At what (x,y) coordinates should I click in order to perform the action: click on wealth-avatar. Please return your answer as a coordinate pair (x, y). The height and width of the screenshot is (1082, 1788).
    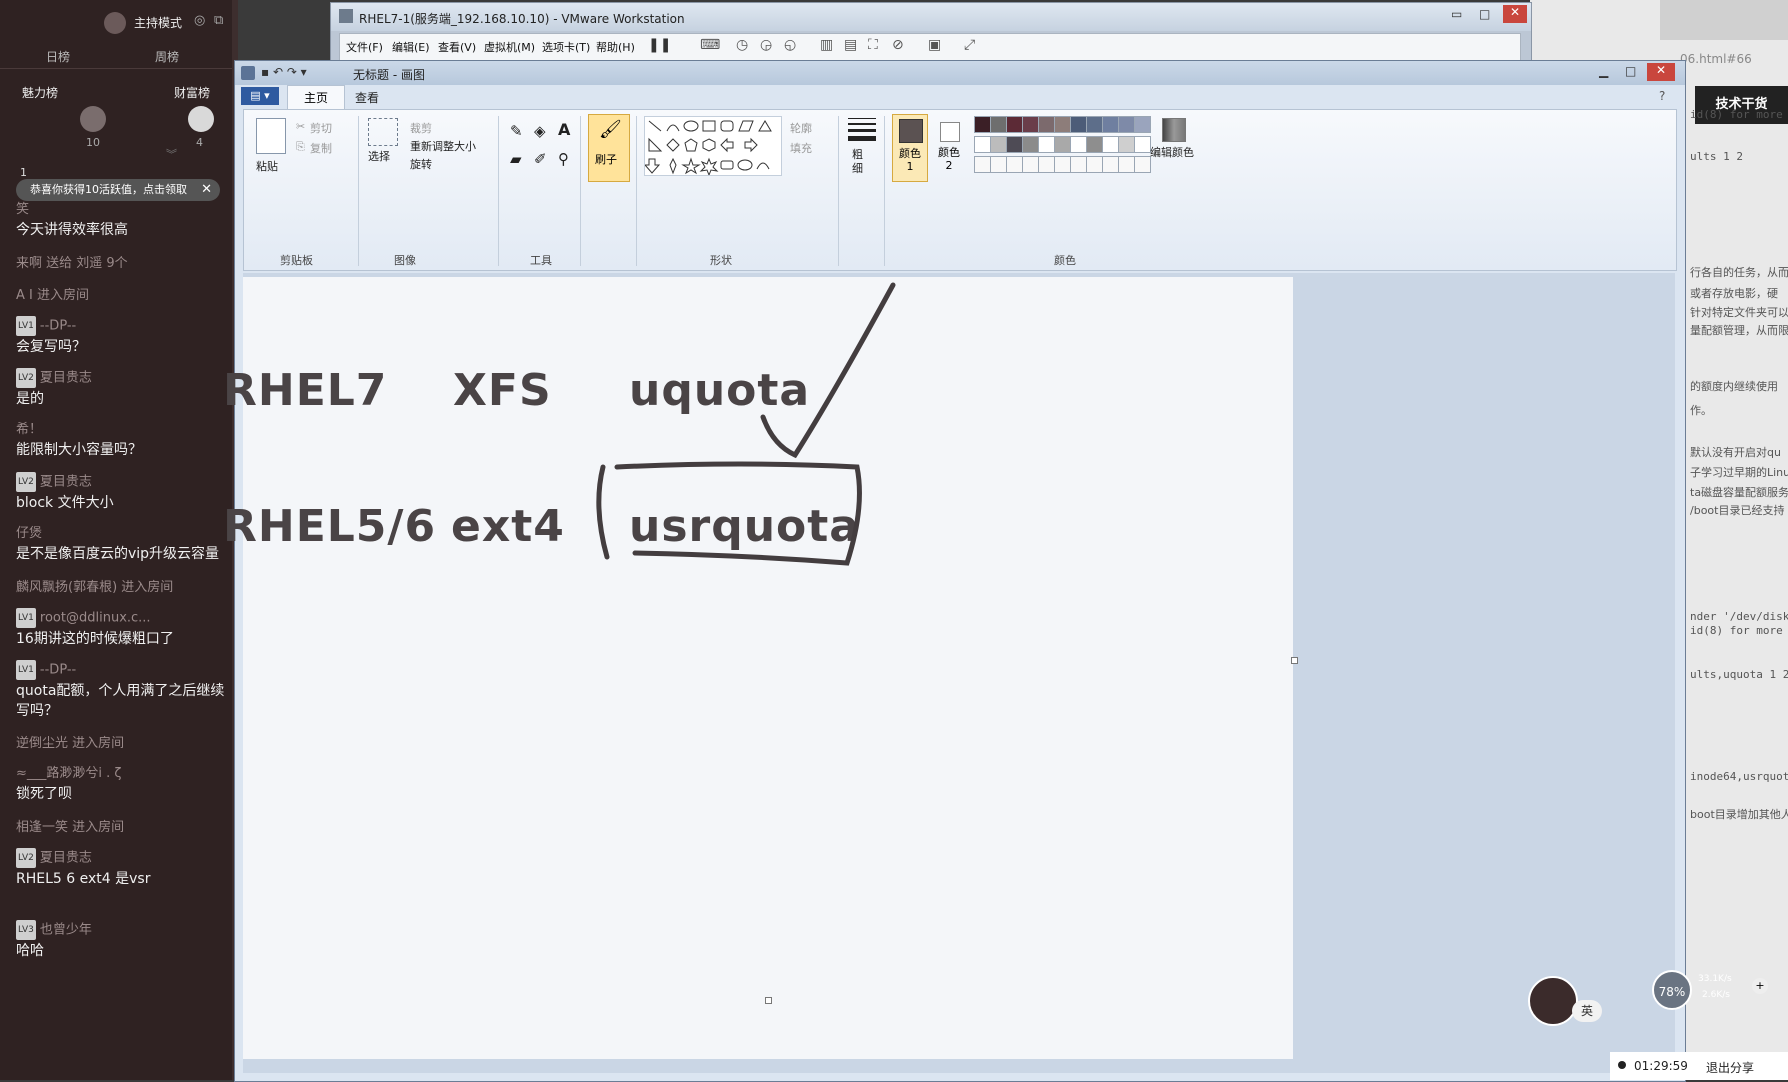
    Looking at the image, I should click on (201, 119).